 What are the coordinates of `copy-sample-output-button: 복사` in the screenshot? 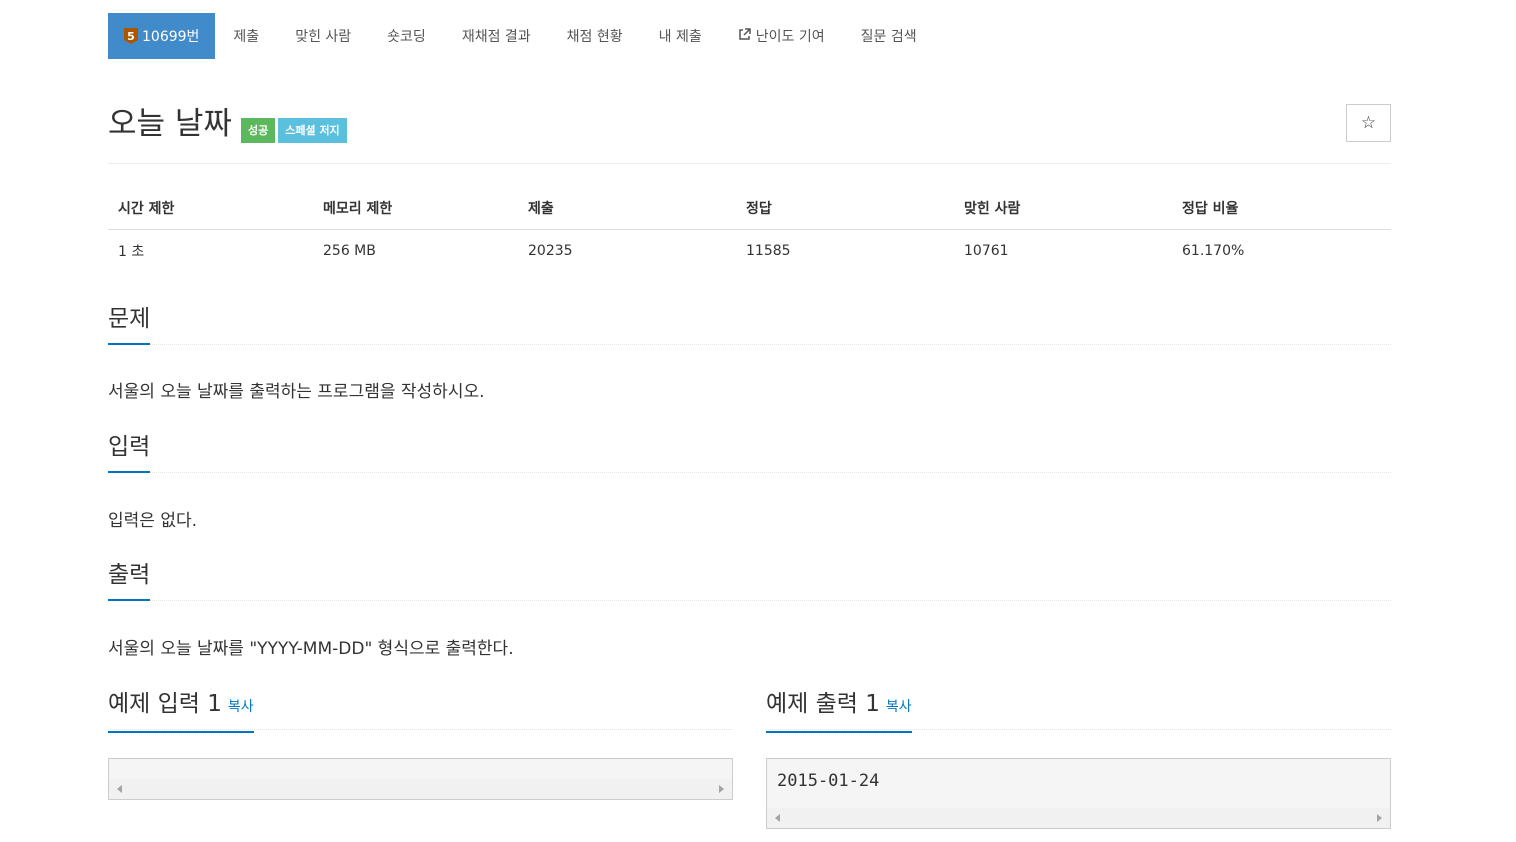 It's located at (899, 707).